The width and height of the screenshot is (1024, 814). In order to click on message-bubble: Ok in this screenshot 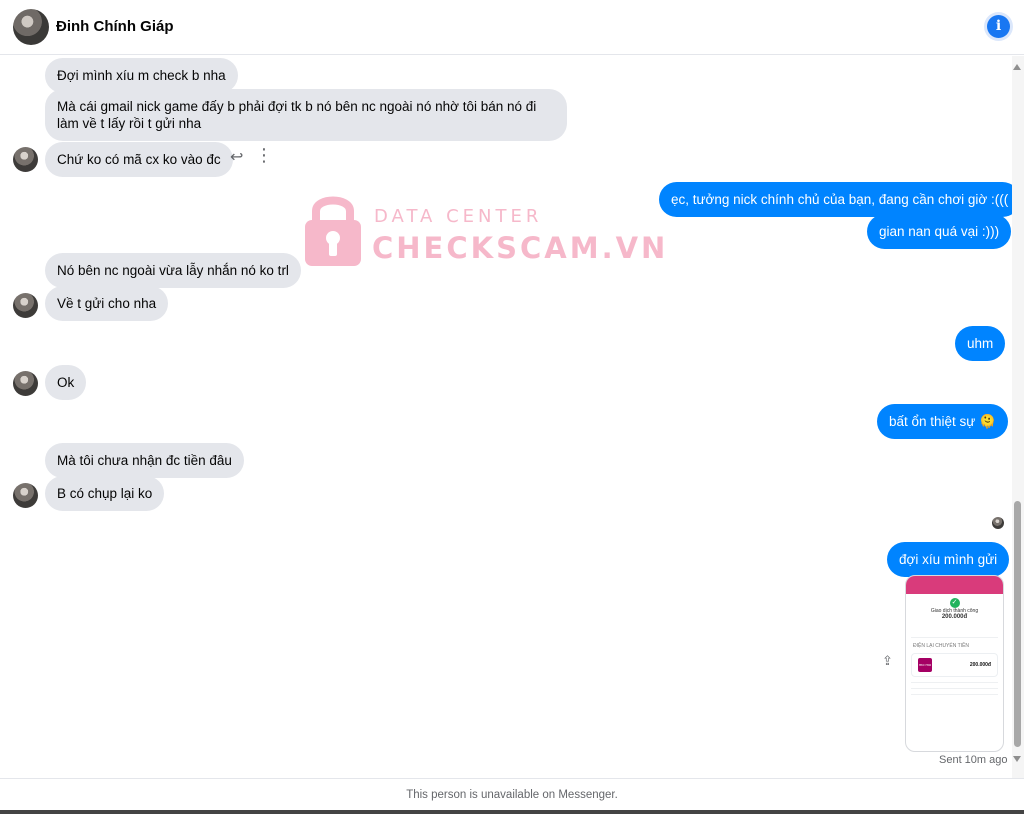, I will do `click(66, 382)`.